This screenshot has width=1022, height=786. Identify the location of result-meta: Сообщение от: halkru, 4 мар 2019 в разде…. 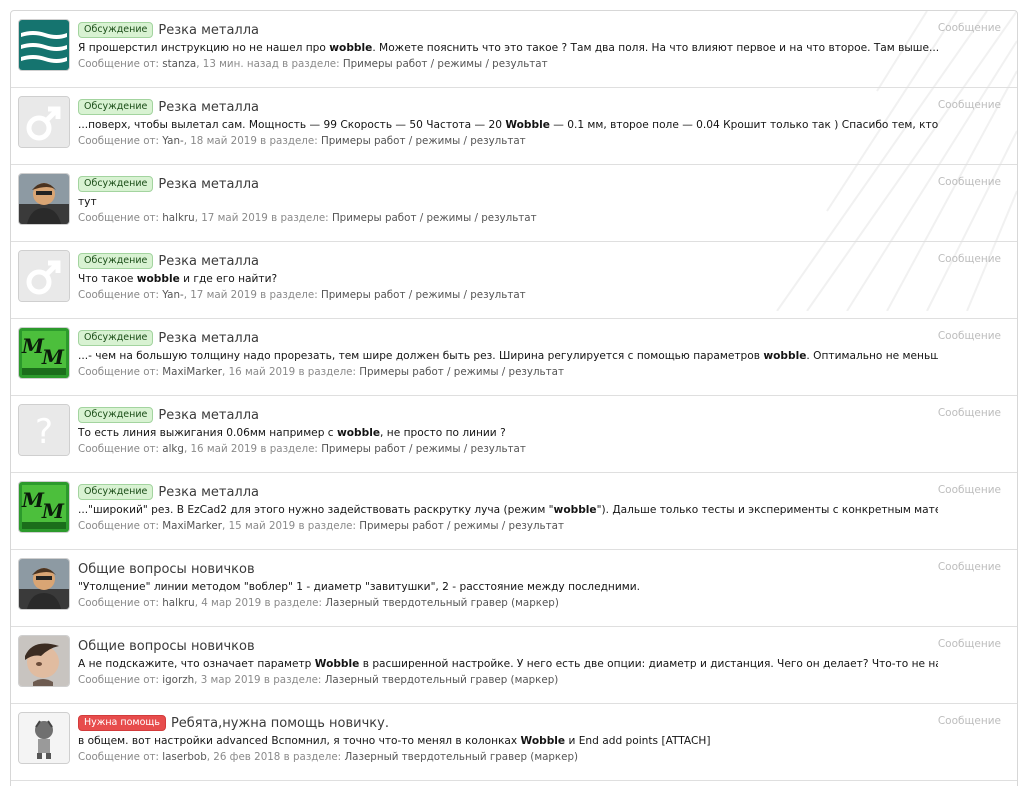
(318, 603).